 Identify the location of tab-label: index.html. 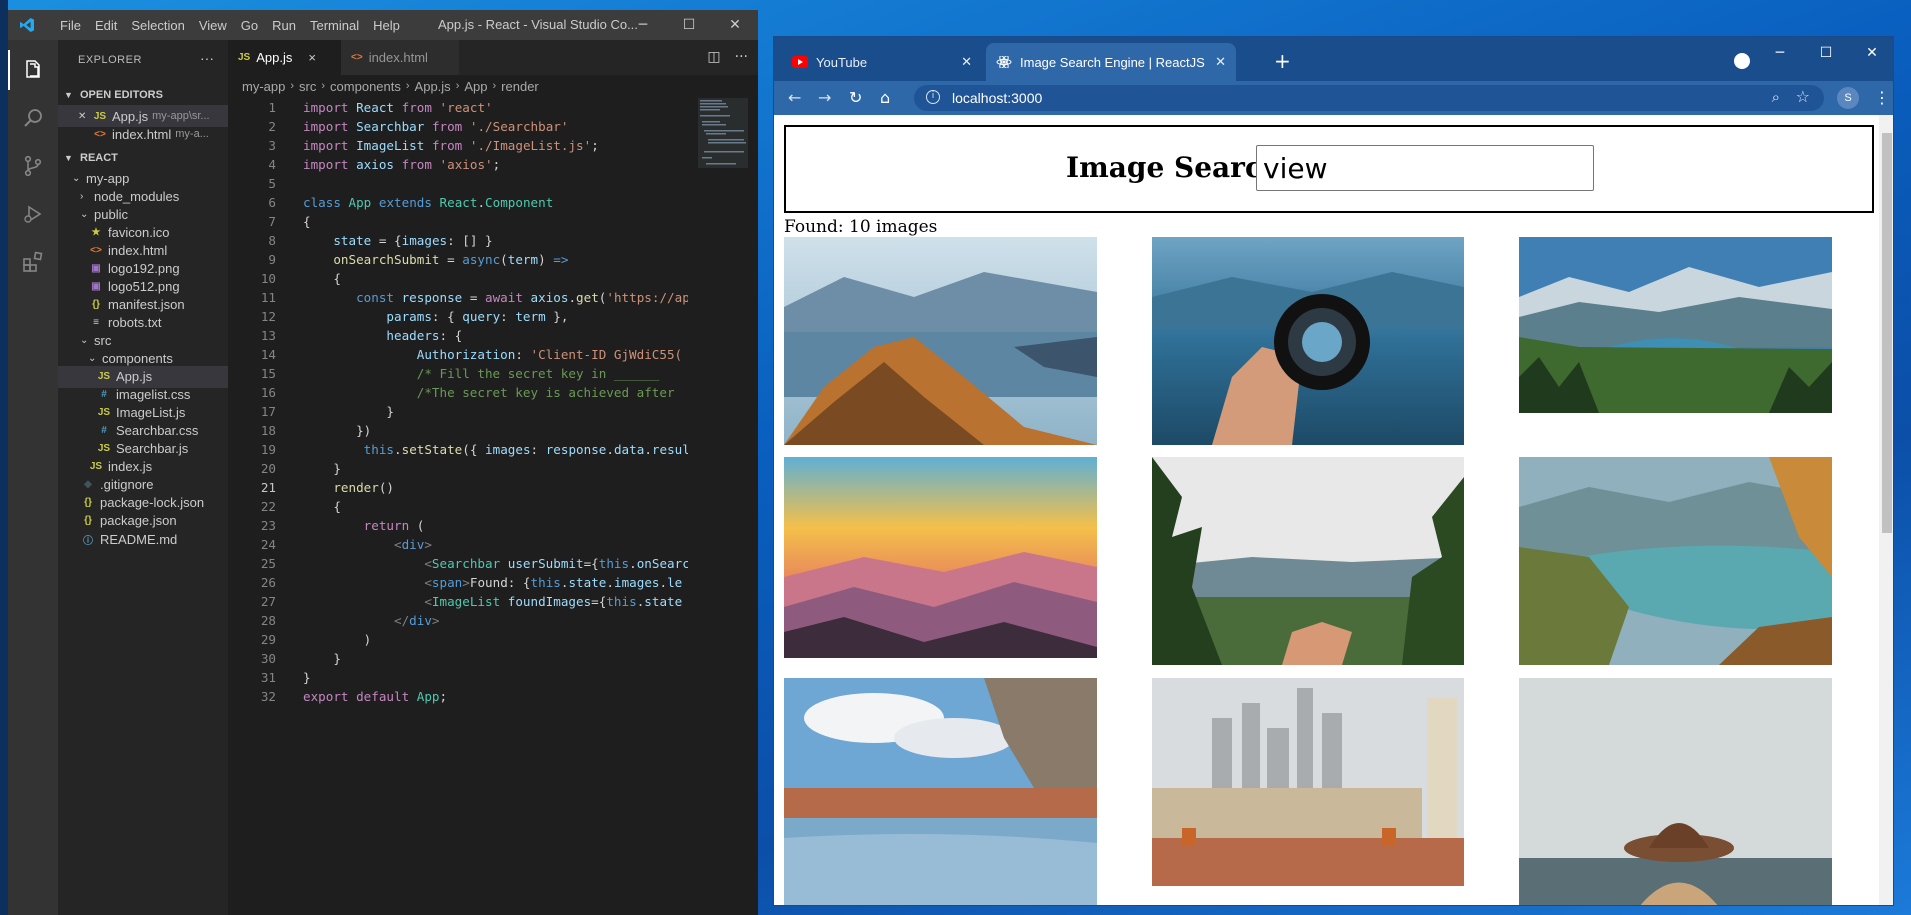
(398, 57).